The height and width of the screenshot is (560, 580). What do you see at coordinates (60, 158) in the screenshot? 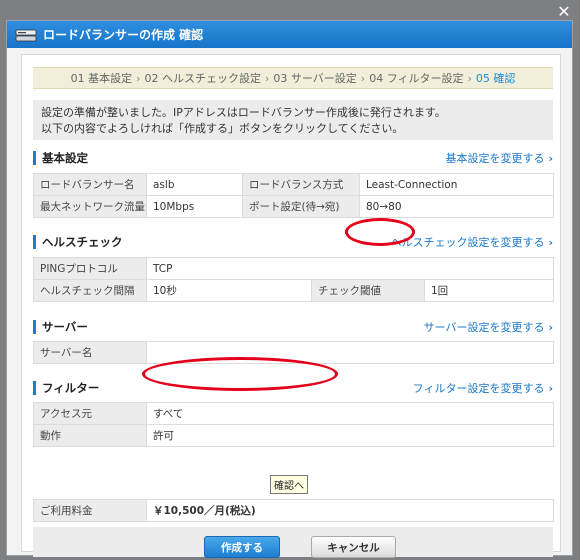
I see `basic-section-title: 基本設定` at bounding box center [60, 158].